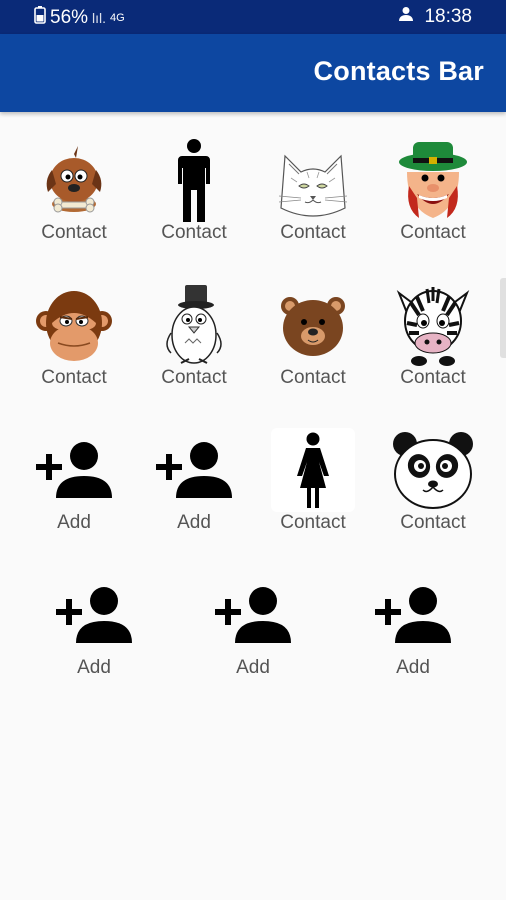  I want to click on contact-slot-monkey: Contact, so click(74, 348).